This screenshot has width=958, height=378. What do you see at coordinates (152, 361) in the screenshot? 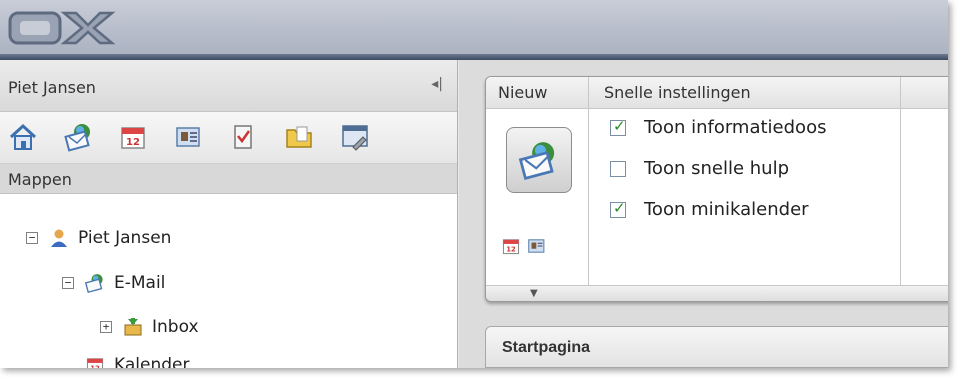
I see `tree-item-label: Kalender` at bounding box center [152, 361].